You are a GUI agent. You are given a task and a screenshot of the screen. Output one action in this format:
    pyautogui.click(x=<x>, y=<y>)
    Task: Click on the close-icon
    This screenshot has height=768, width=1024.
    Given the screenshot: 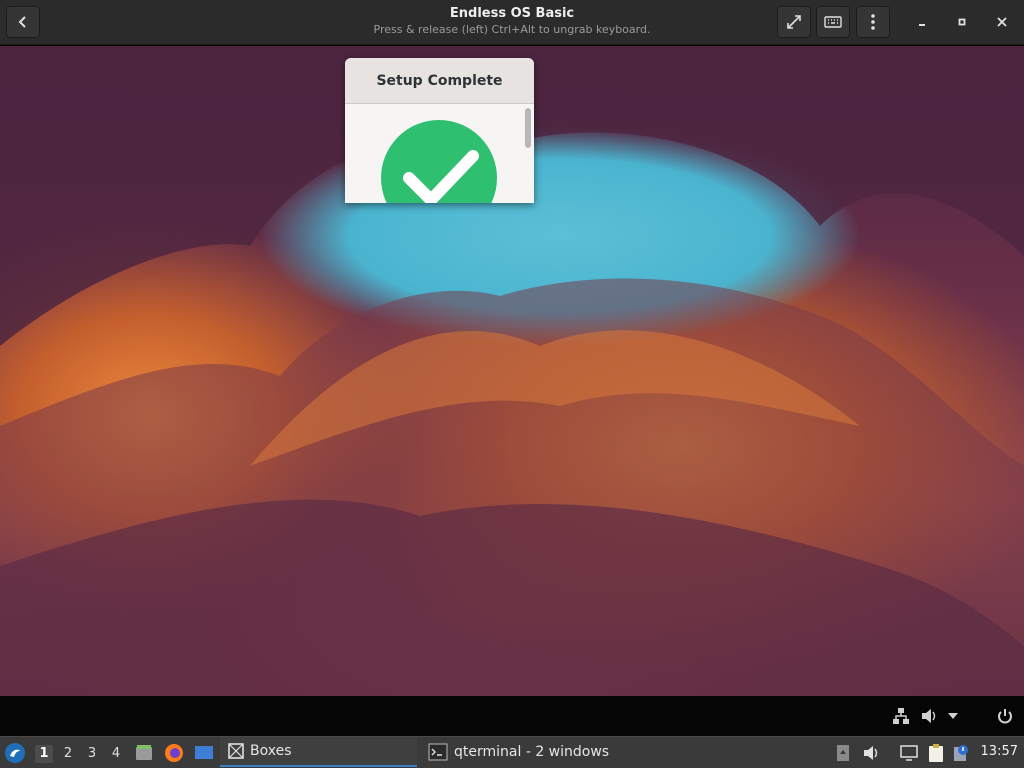 What is the action you would take?
    pyautogui.click(x=1002, y=22)
    